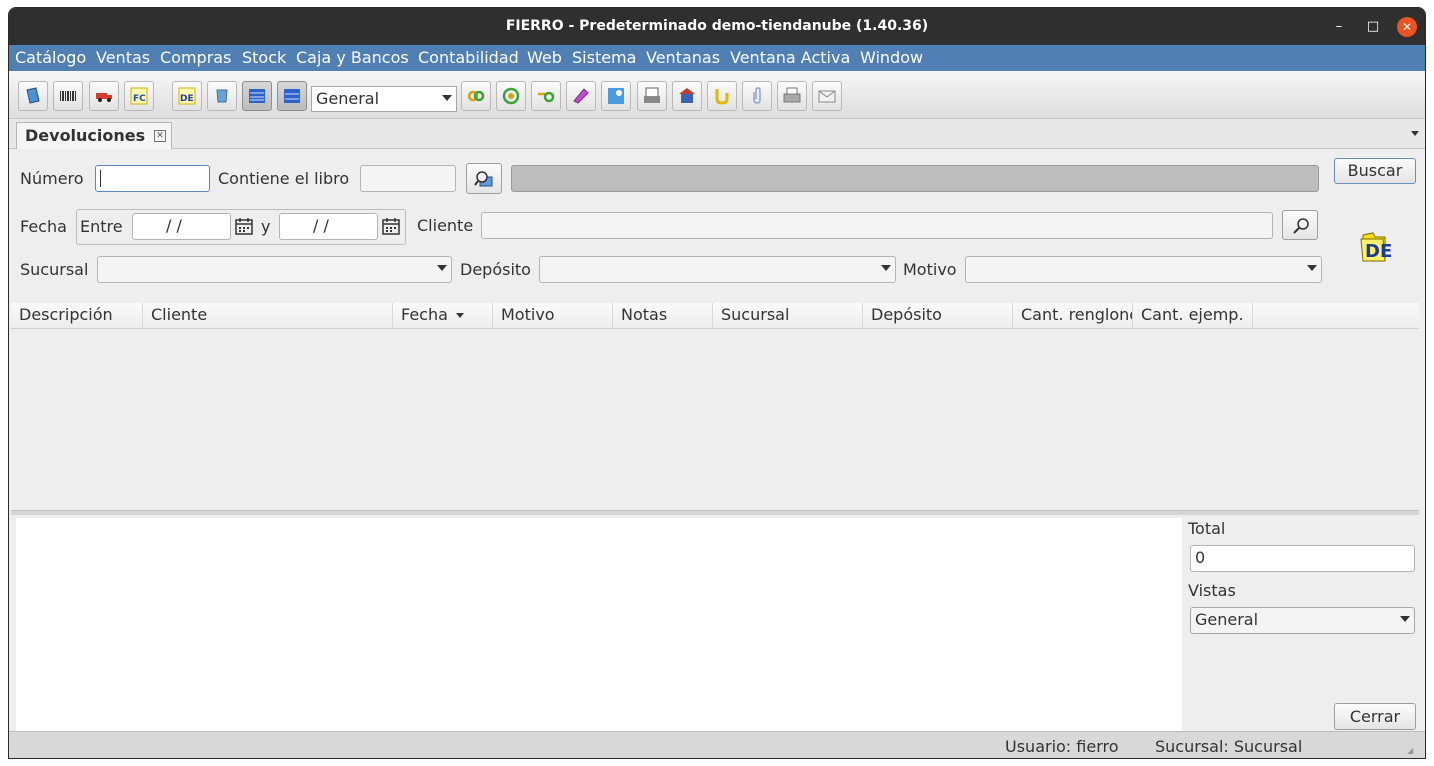  Describe the element at coordinates (1373, 27) in the screenshot. I see `maximize-button: □` at that location.